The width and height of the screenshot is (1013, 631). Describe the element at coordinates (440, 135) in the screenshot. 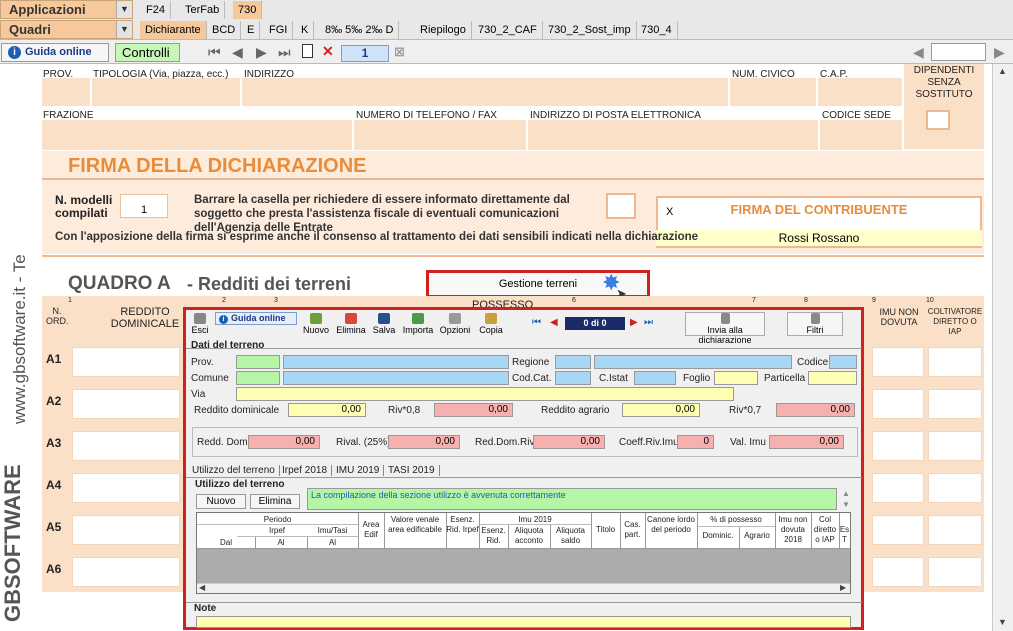

I see `telefono-field` at that location.